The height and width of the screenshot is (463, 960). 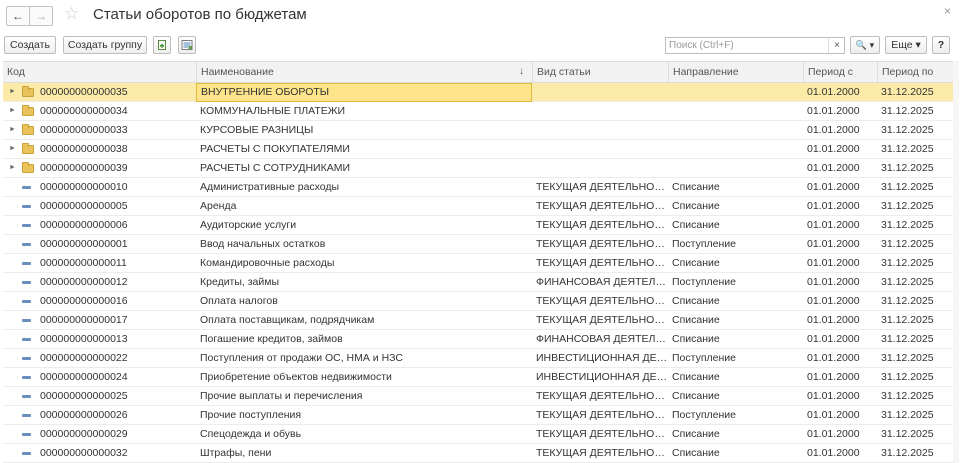 I want to click on close-icon: ×, so click(x=947, y=11).